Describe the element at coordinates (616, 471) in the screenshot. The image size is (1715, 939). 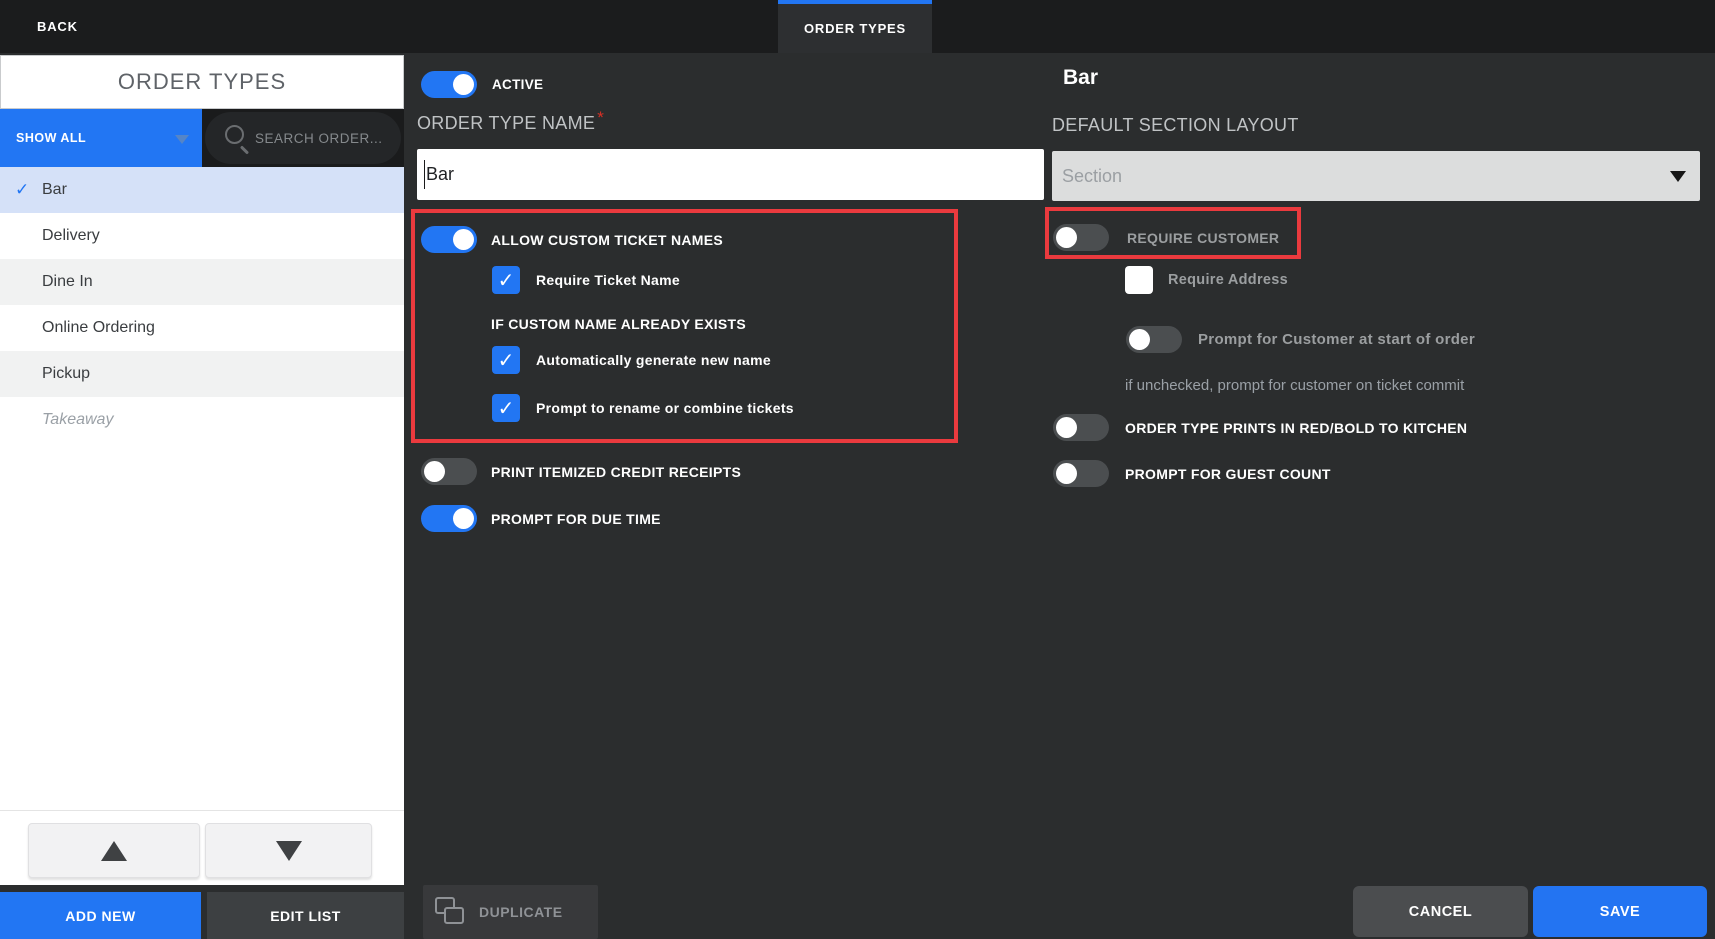
I see `print-itemized-receipts-label: PRINT ITEMIZED CREDIT RECEIPTS` at that location.